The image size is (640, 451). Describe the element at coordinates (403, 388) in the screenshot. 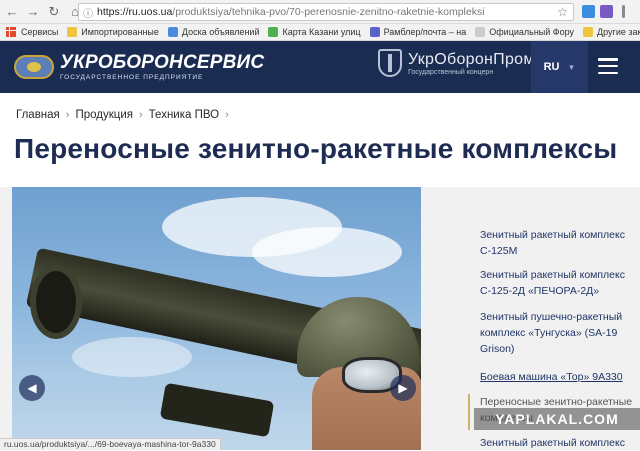

I see `slider-next-button: ▶` at that location.